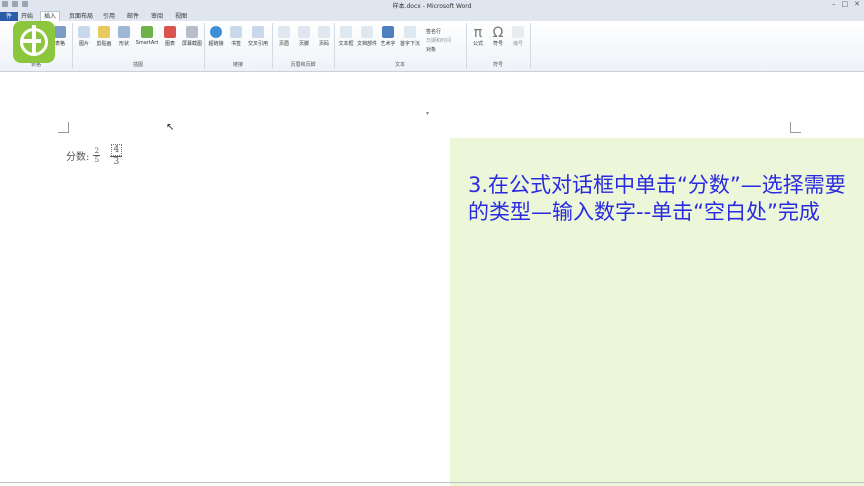 This screenshot has height=486, width=864. Describe the element at coordinates (324, 32) in the screenshot. I see `page-number-icon` at that location.